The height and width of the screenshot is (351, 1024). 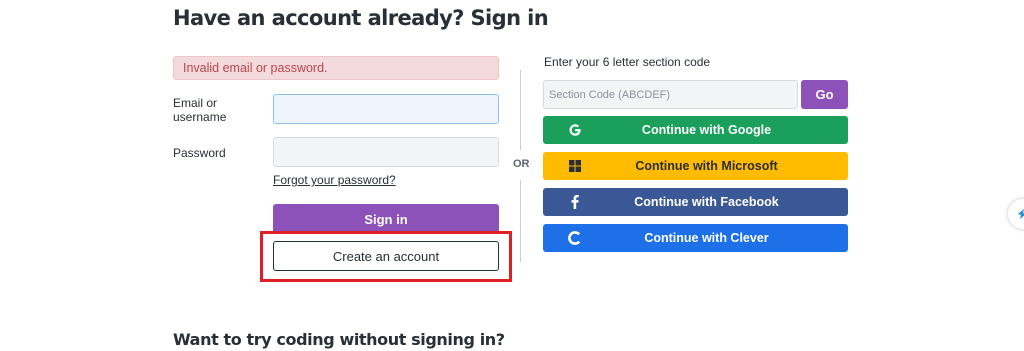 What do you see at coordinates (200, 110) in the screenshot?
I see `email-label: Email or username` at bounding box center [200, 110].